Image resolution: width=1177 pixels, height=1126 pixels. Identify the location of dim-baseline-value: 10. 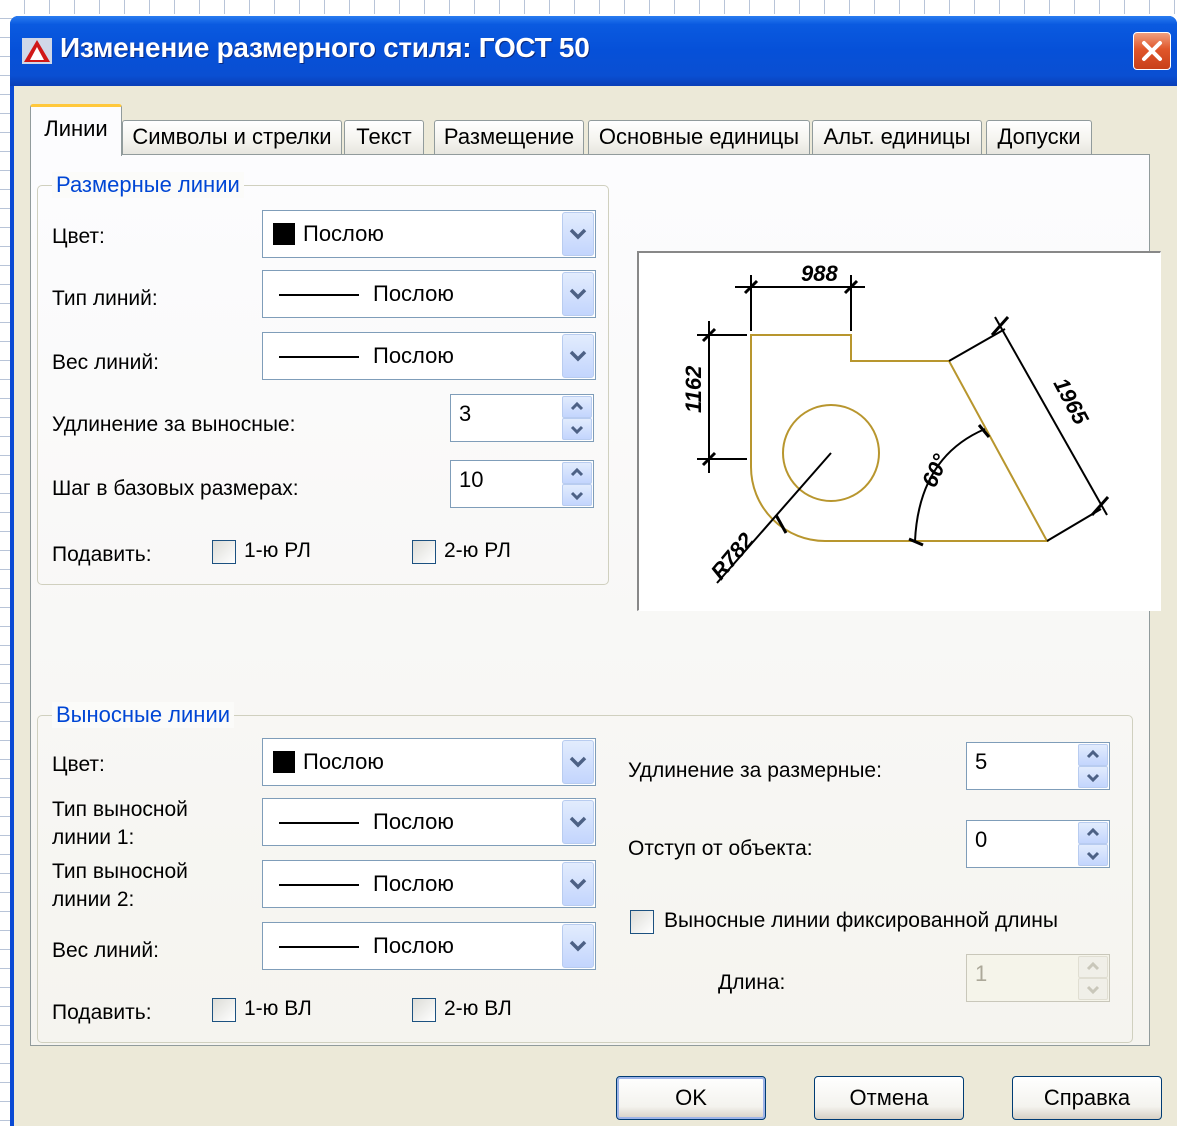
(471, 479).